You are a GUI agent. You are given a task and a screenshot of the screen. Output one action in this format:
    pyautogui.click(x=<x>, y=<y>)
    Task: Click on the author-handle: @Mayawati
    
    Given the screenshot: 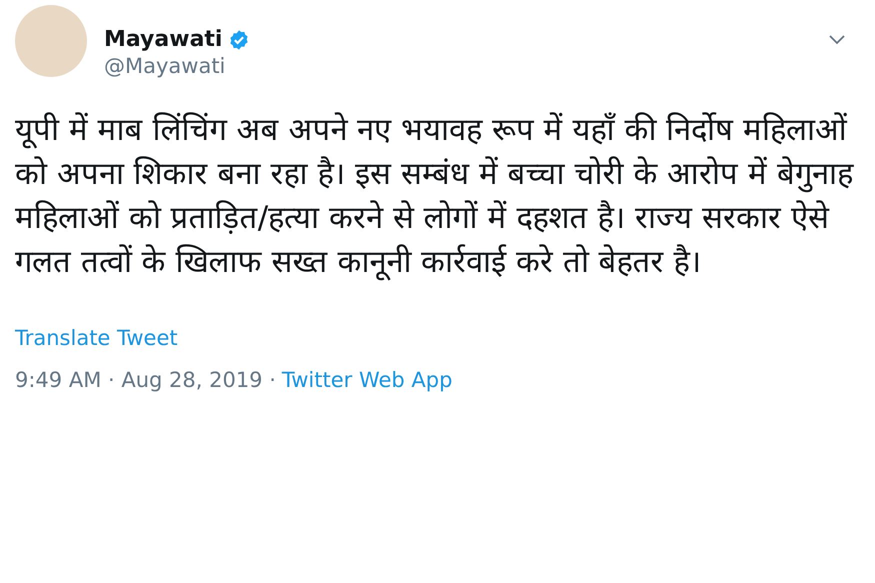 What is the action you would take?
    pyautogui.click(x=466, y=66)
    